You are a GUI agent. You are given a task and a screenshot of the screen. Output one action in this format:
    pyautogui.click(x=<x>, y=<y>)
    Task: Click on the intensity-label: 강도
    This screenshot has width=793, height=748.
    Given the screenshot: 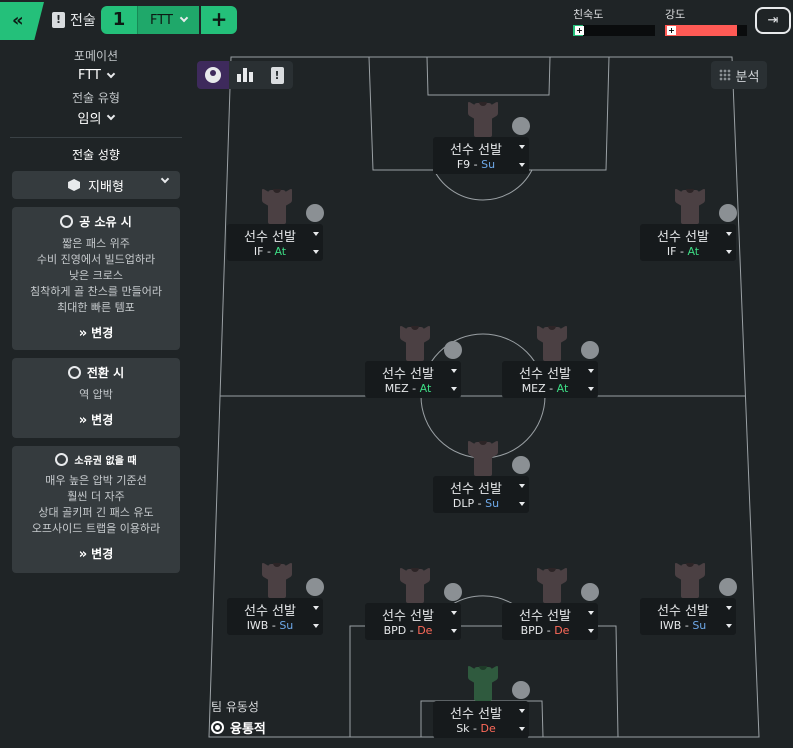 What is the action you would take?
    pyautogui.click(x=675, y=14)
    